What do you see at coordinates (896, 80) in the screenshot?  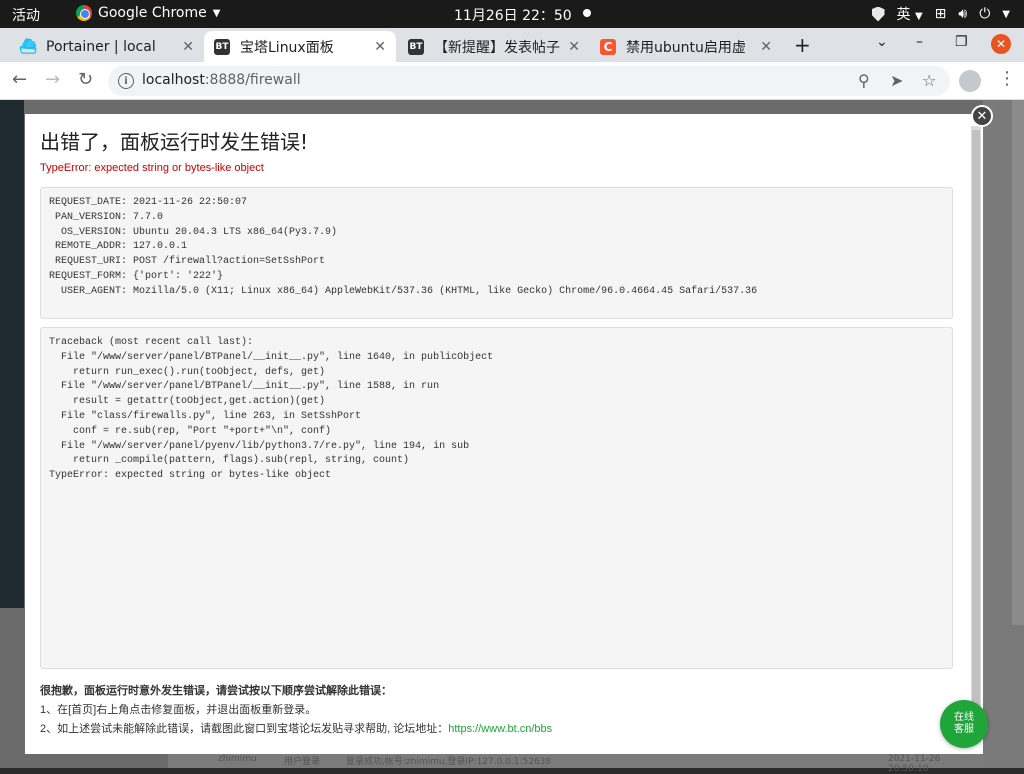 I see `send-icon: ➤` at bounding box center [896, 80].